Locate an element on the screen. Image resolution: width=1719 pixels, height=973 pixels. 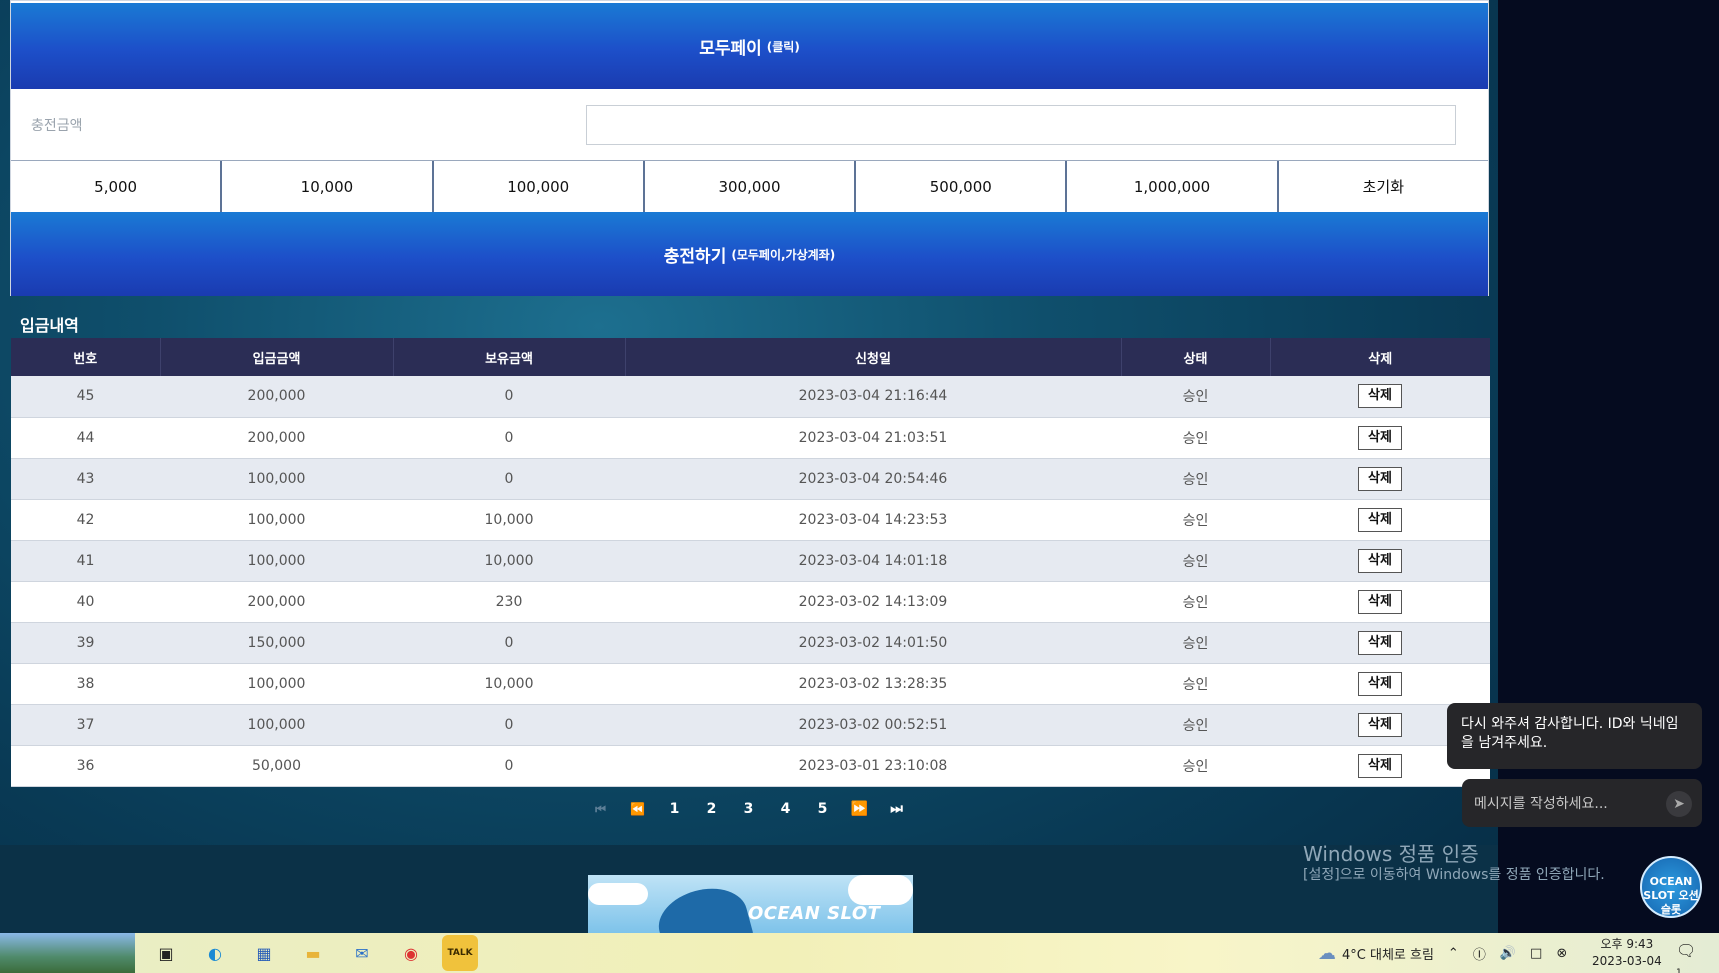
cell-number: 36 is located at coordinates (85, 766).